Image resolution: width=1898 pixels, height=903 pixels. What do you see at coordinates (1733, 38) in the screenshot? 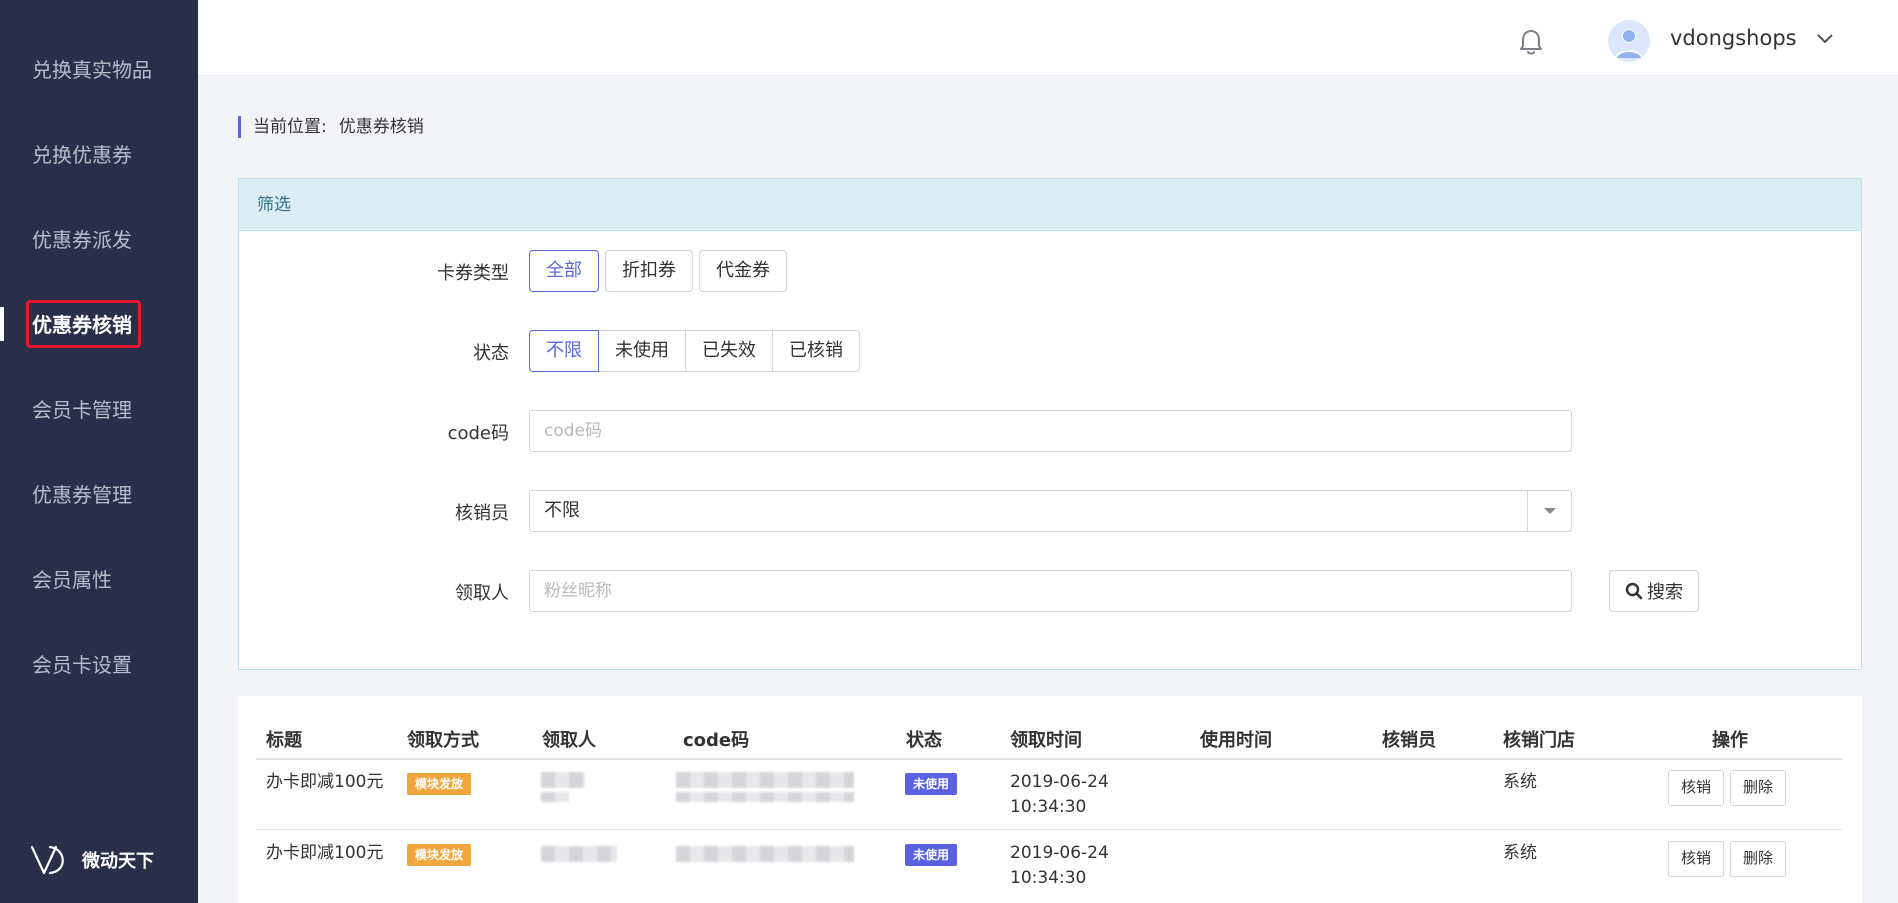
I see `username: vdongshops` at bounding box center [1733, 38].